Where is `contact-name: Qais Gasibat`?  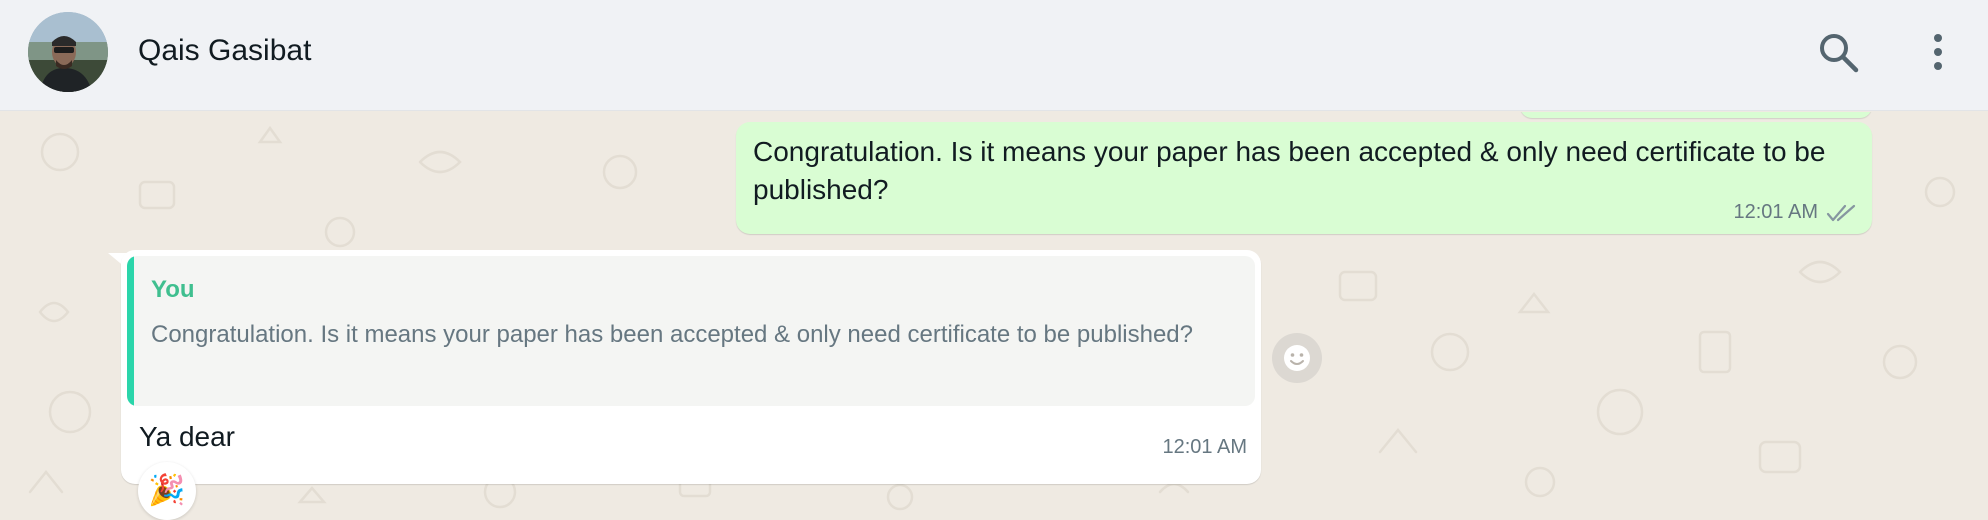 contact-name: Qais Gasibat is located at coordinates (224, 51).